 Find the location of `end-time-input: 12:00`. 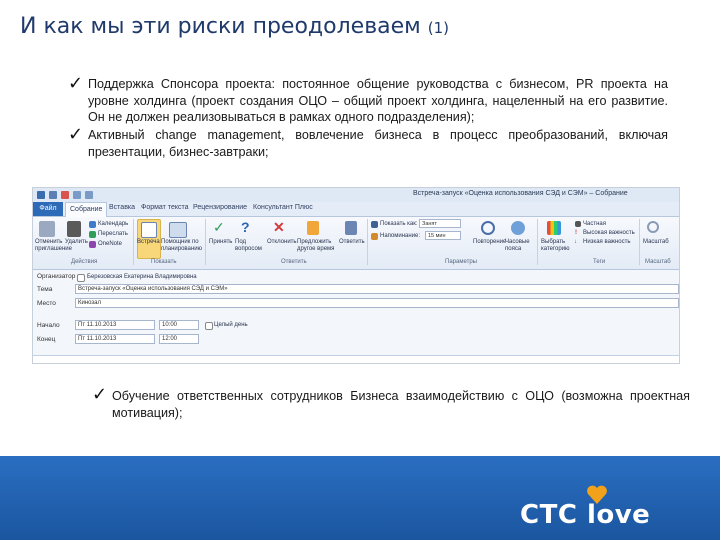

end-time-input: 12:00 is located at coordinates (179, 339).